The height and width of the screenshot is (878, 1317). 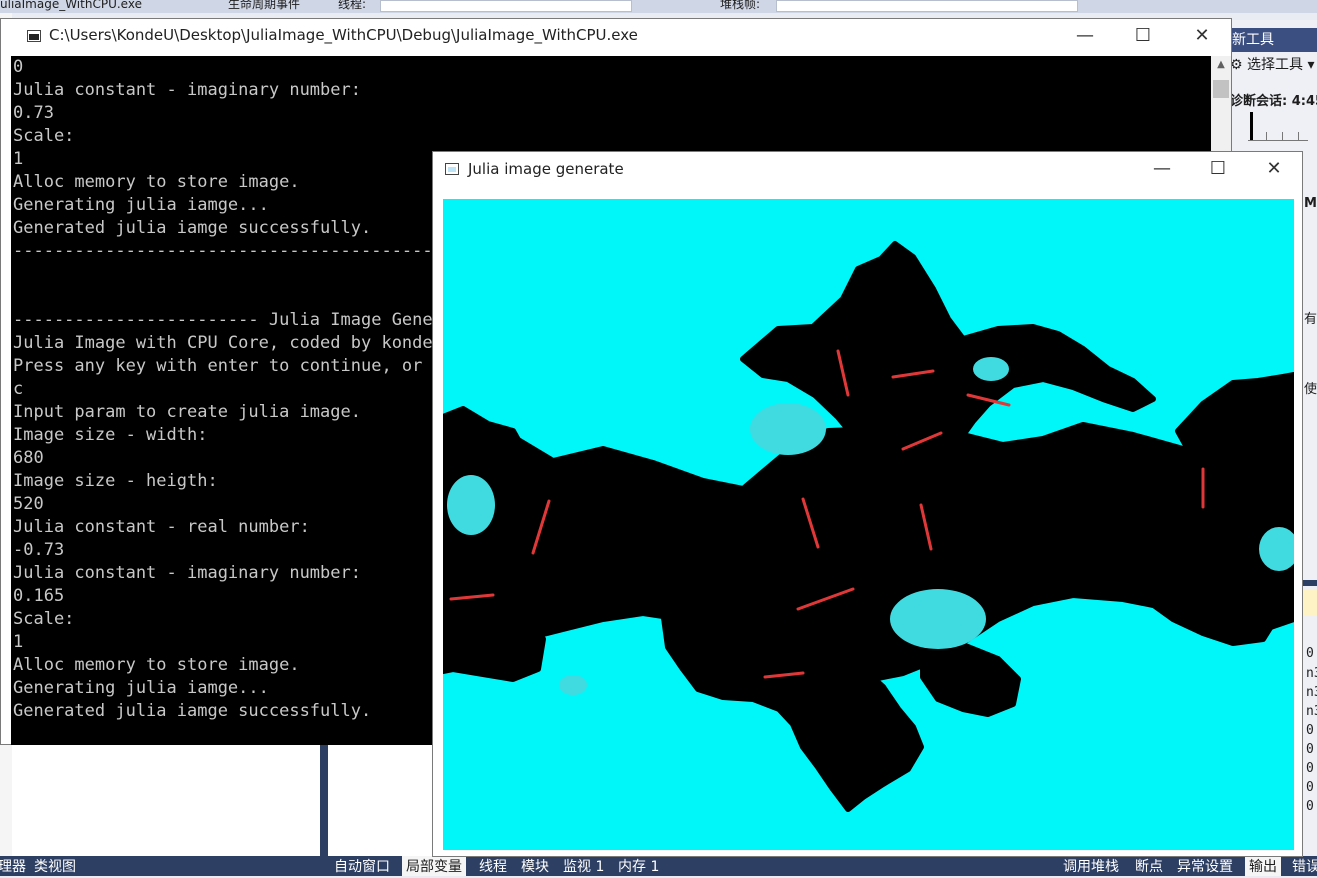 What do you see at coordinates (452, 169) in the screenshot?
I see `julia-app-icon` at bounding box center [452, 169].